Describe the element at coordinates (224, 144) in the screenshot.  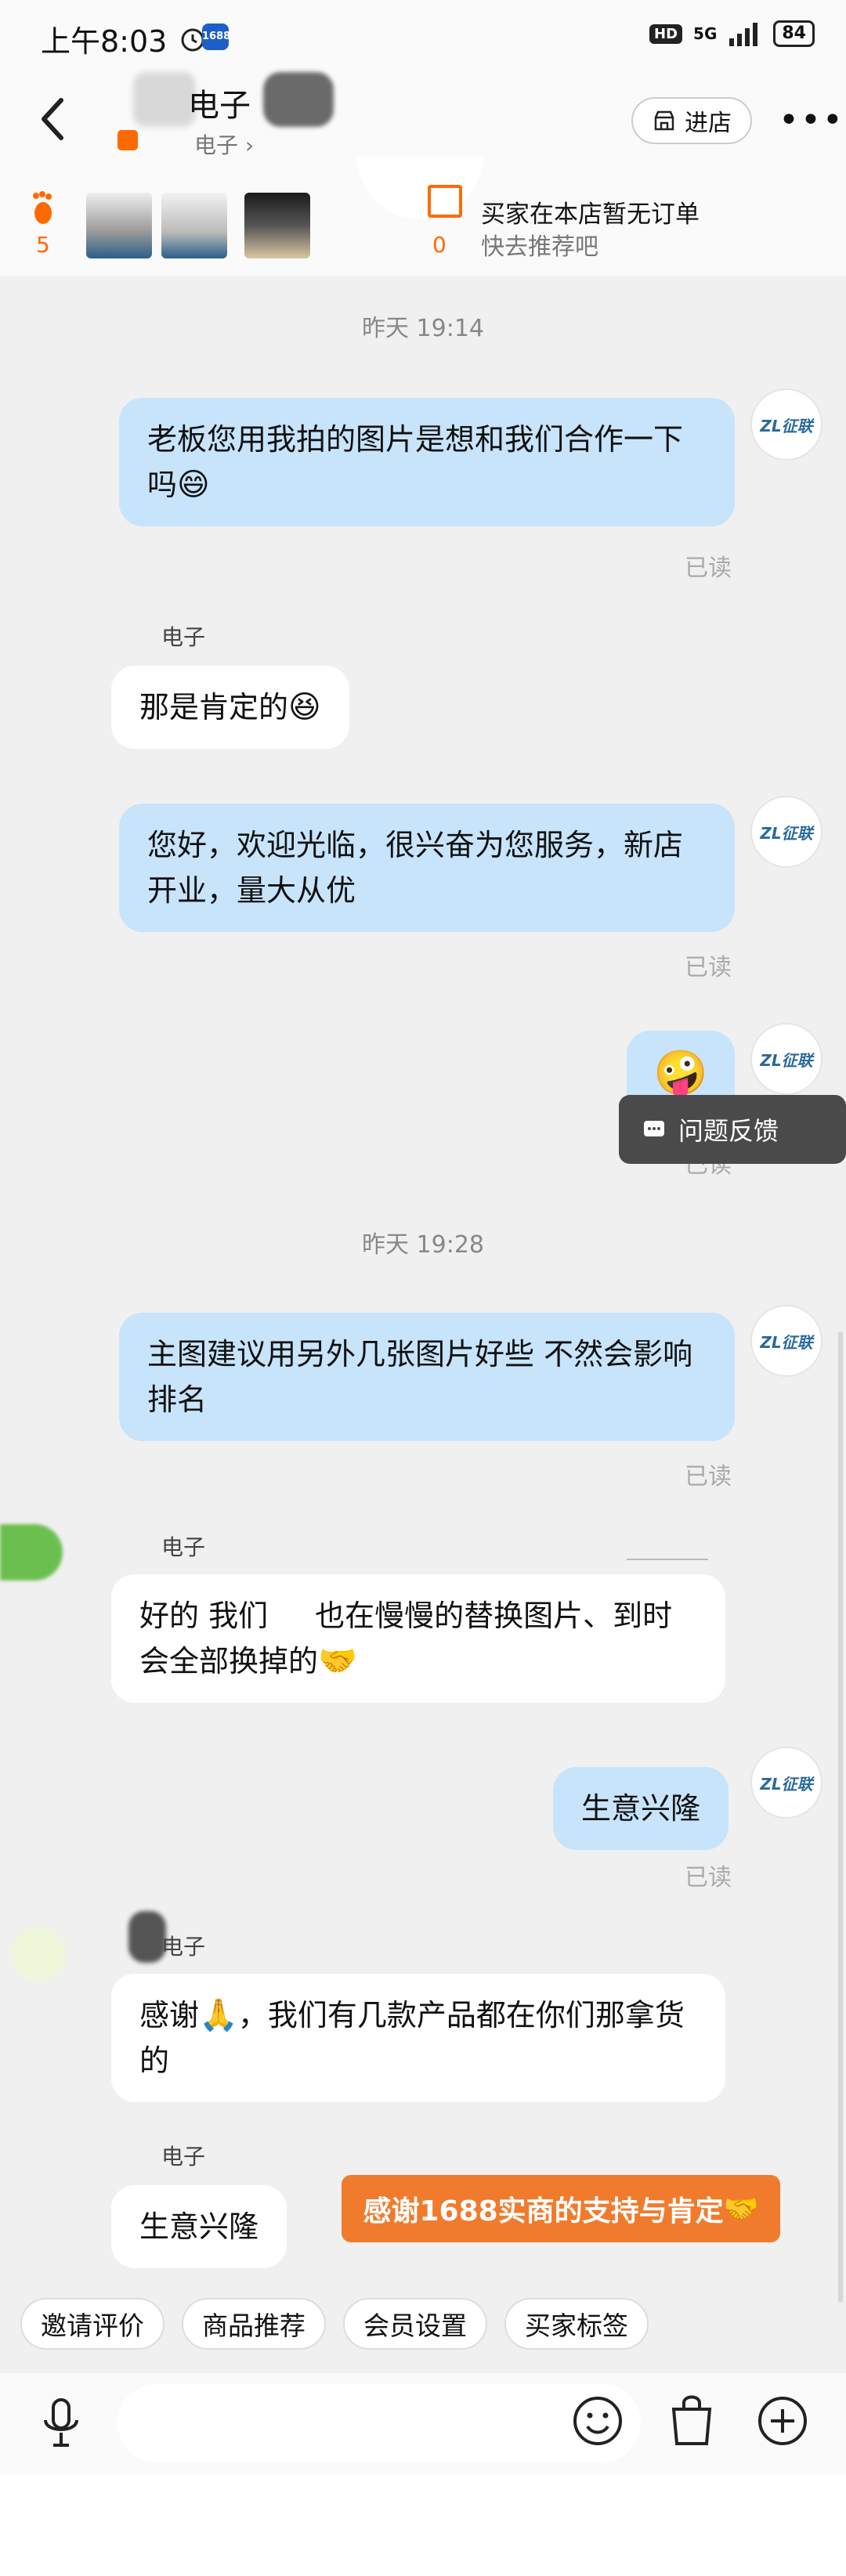
I see `chat-subtitle: 电子 ›` at that location.